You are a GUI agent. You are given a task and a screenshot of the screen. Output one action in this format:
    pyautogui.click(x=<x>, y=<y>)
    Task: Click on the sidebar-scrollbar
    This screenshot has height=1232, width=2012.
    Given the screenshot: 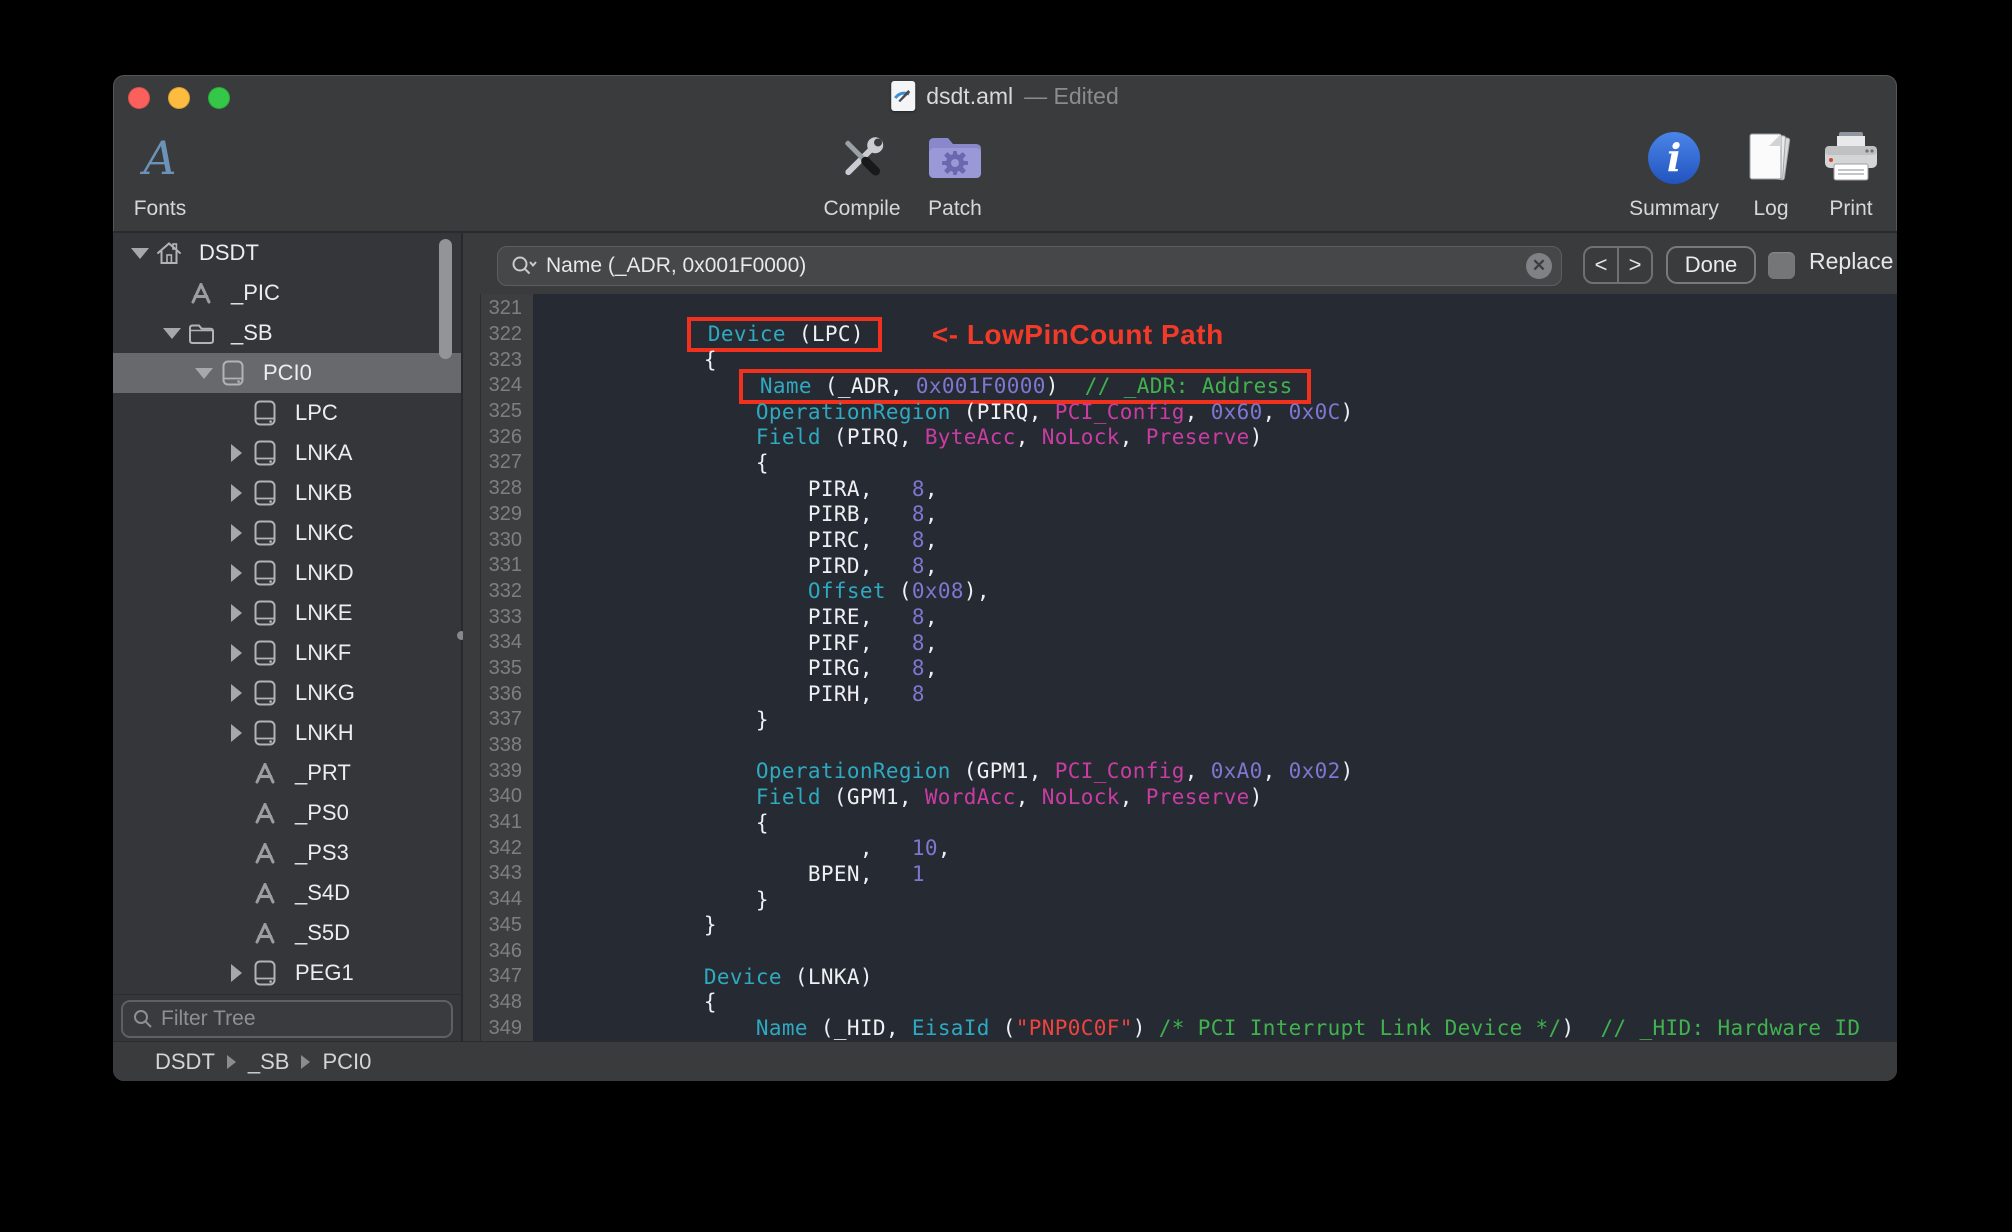 What is the action you would take?
    pyautogui.click(x=445, y=299)
    